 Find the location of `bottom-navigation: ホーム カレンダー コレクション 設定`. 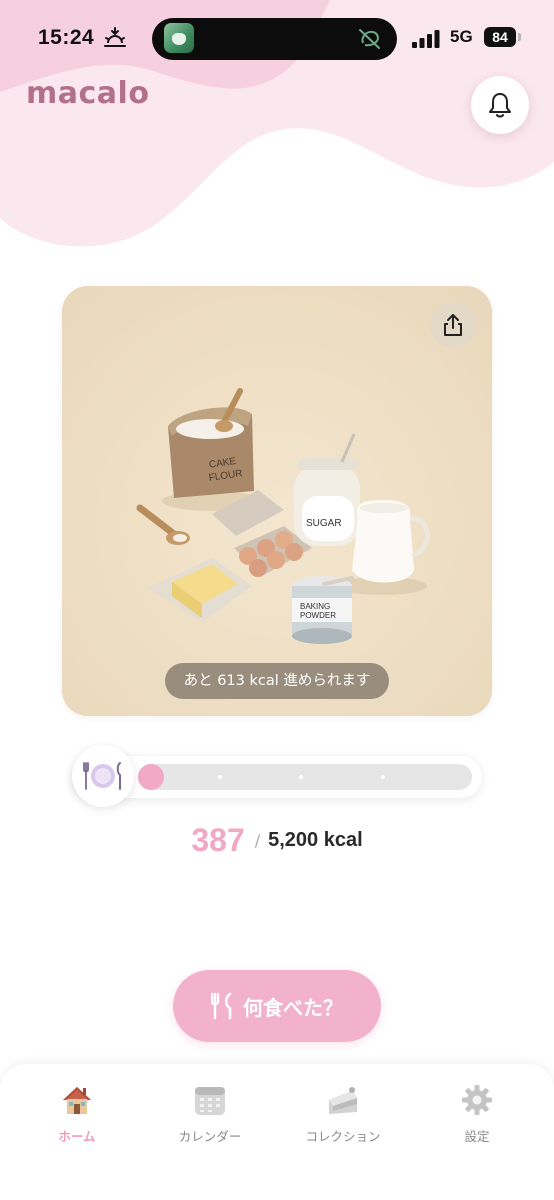

bottom-navigation: ホーム カレンダー コレクション 設定 is located at coordinates (277, 1132).